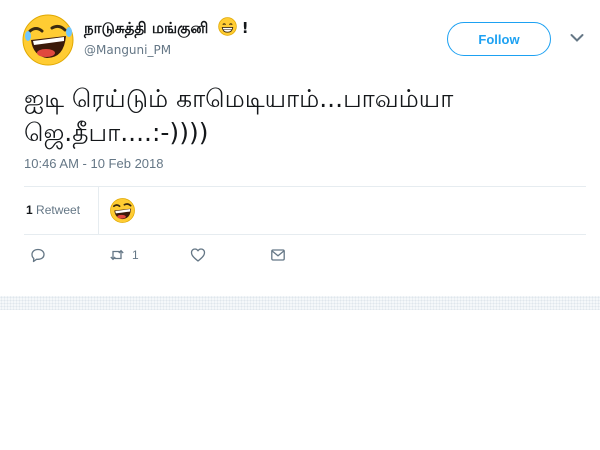 The height and width of the screenshot is (450, 600). I want to click on retweet-button: 1, so click(124, 255).